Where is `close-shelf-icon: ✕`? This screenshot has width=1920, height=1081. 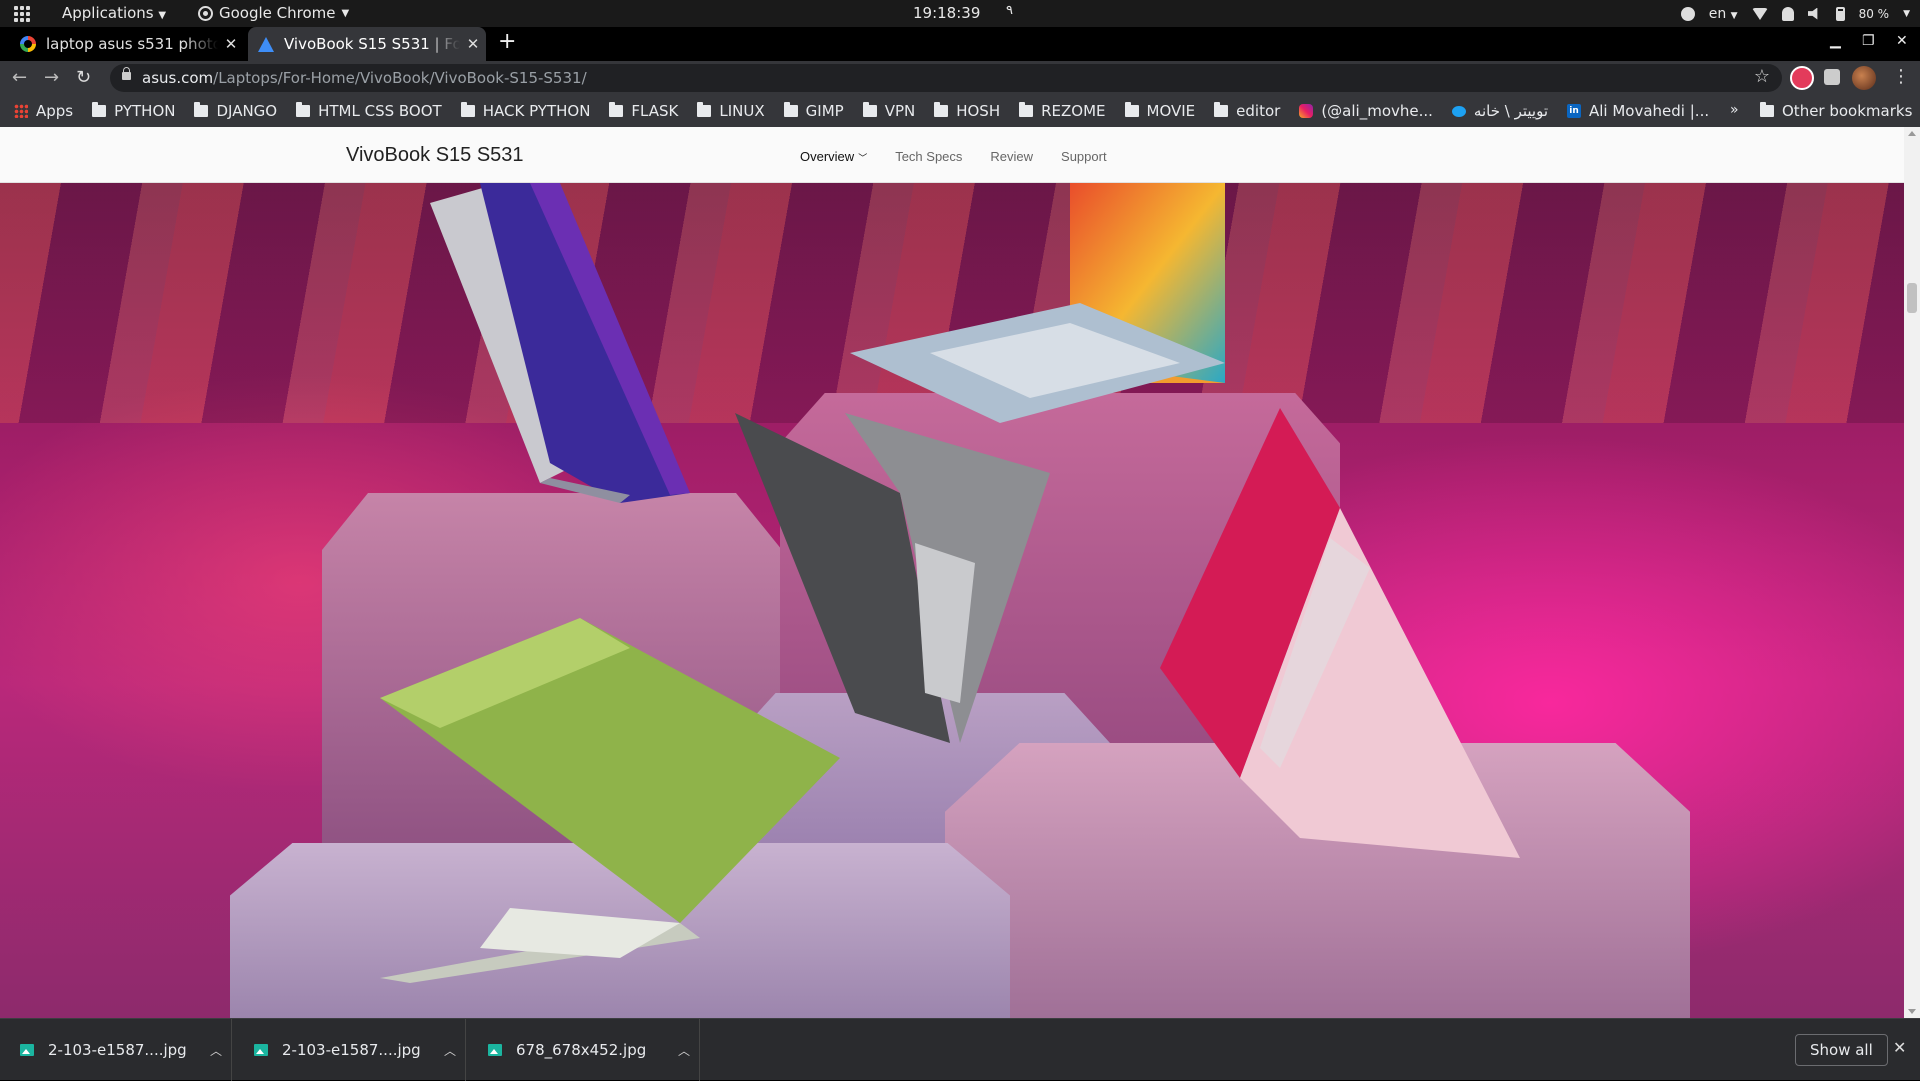
close-shelf-icon: ✕ is located at coordinates (1899, 1047).